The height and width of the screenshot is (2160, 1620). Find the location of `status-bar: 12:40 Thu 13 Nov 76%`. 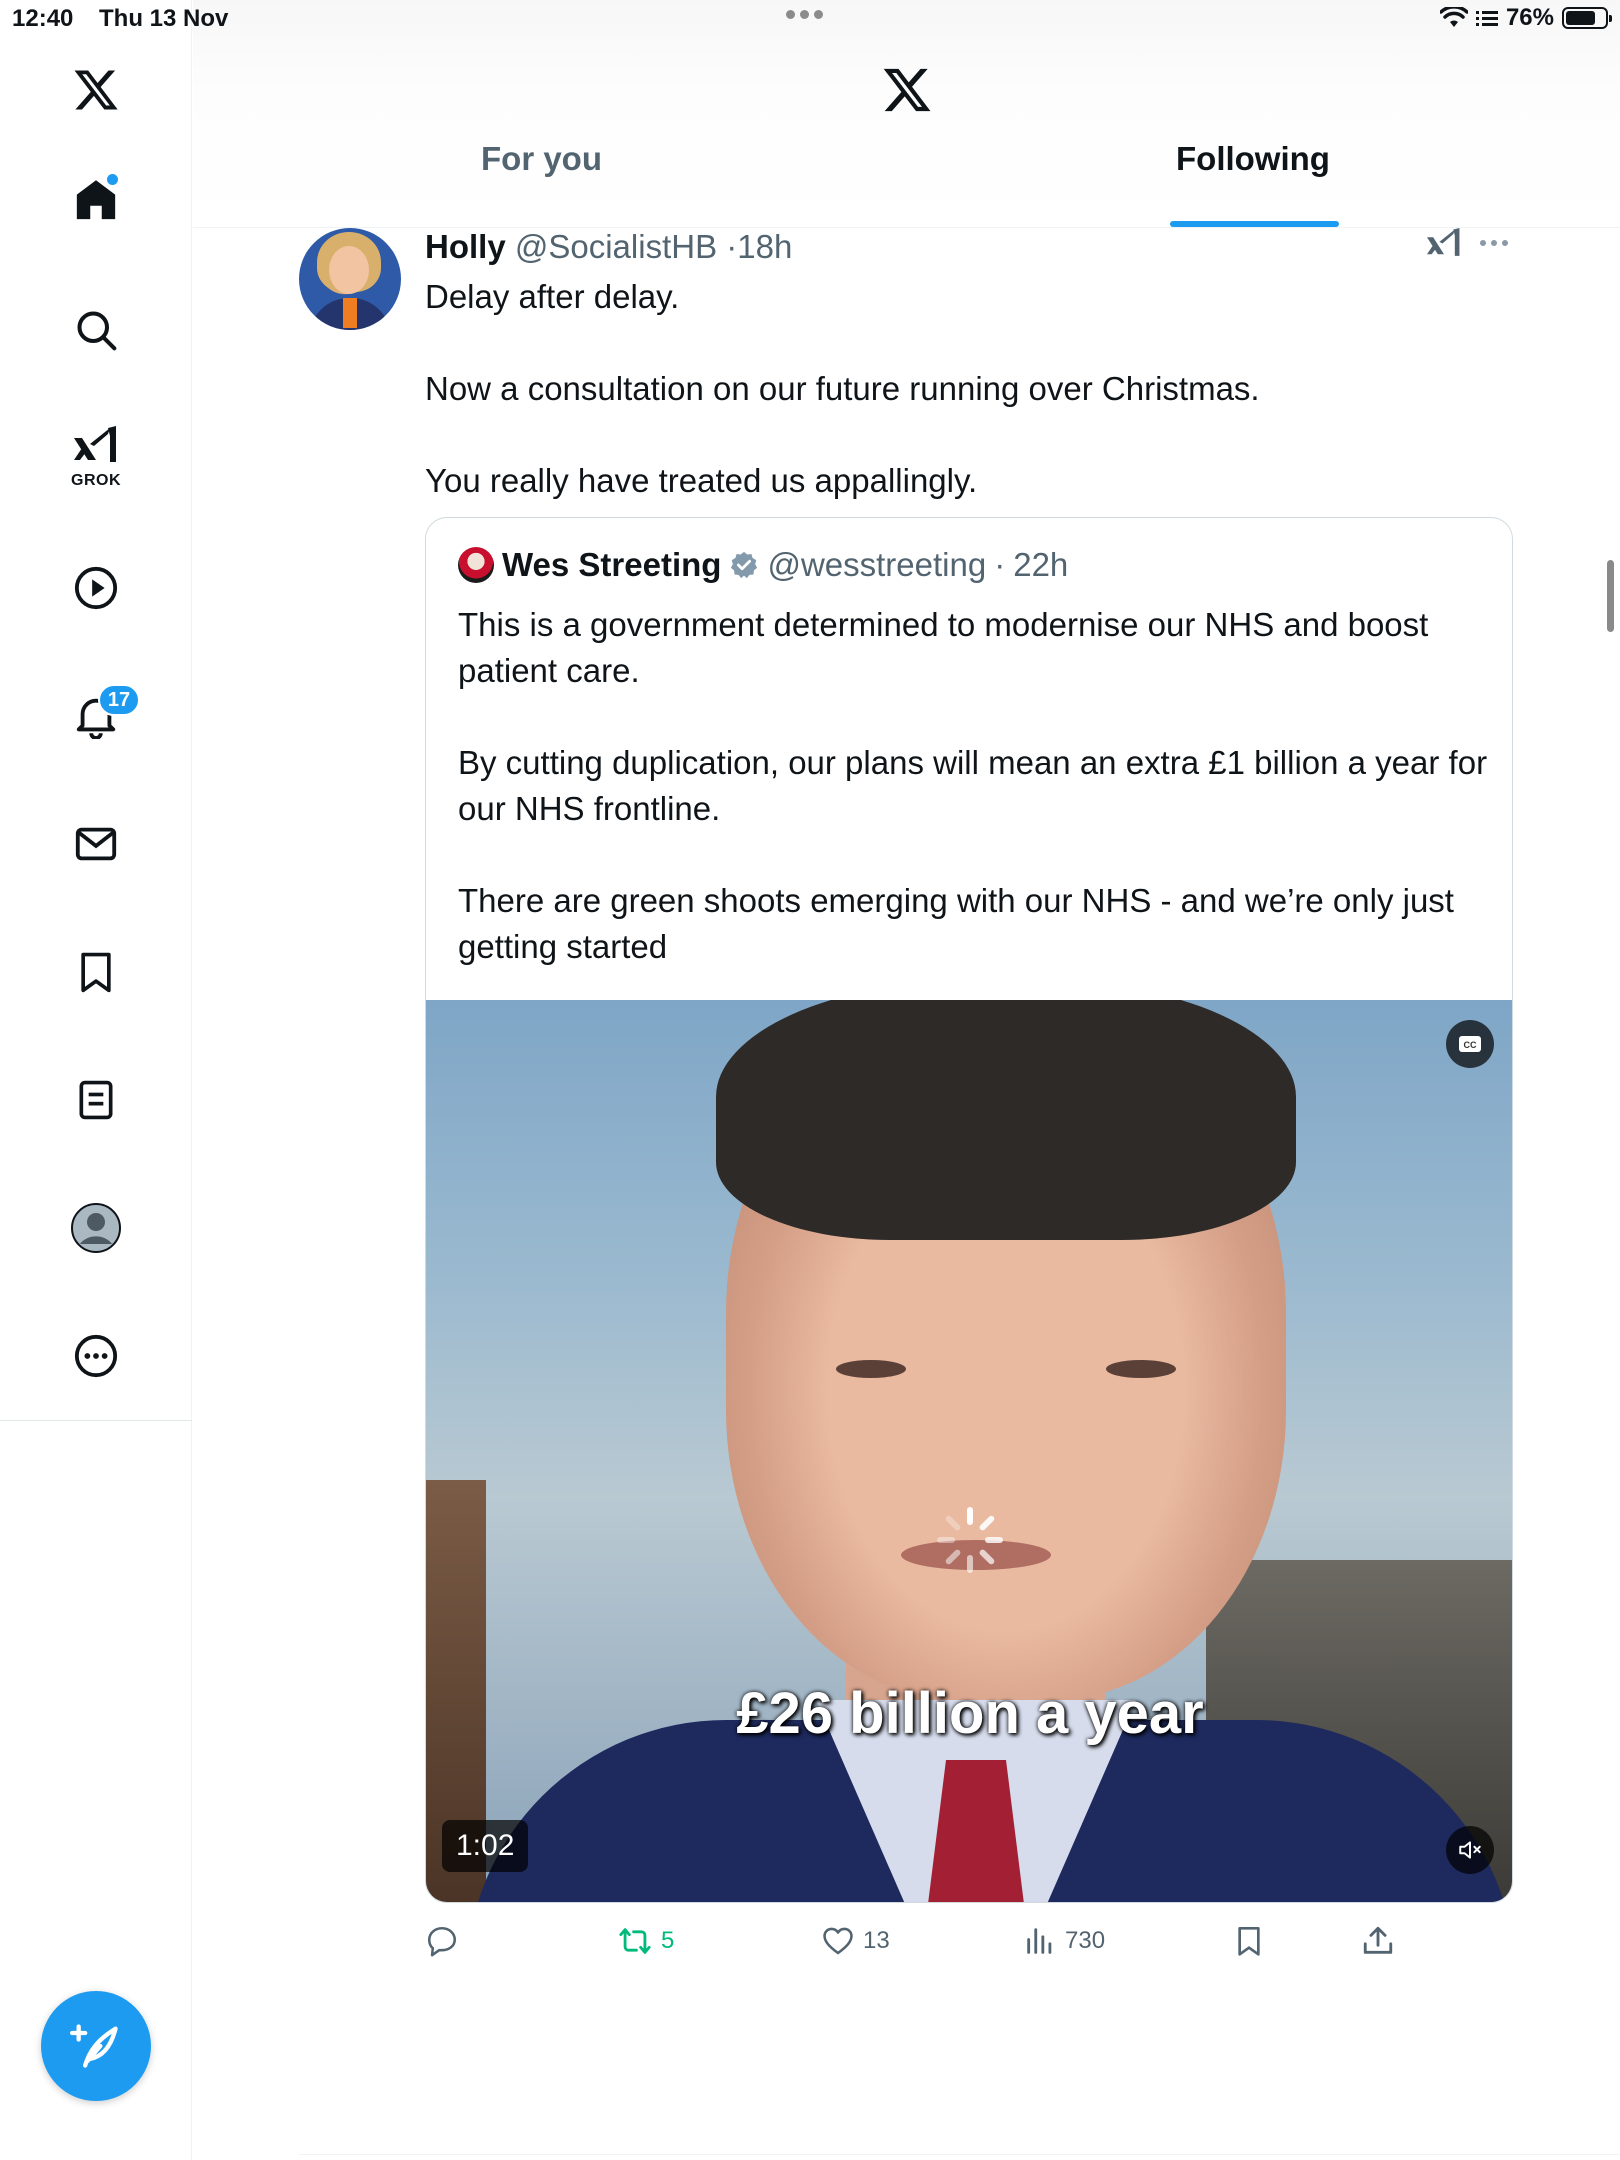

status-bar: 12:40 Thu 13 Nov 76% is located at coordinates (810, 20).